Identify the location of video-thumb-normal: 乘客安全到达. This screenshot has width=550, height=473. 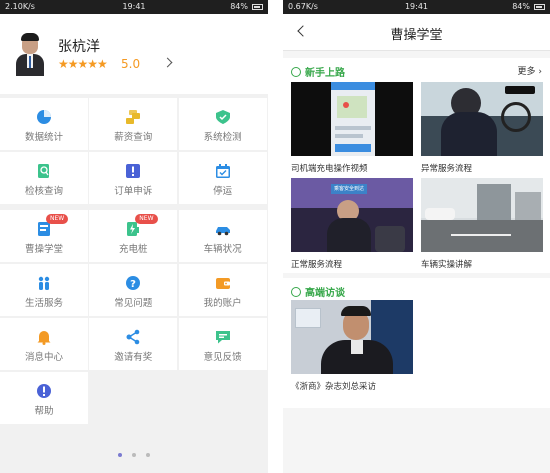
(352, 215).